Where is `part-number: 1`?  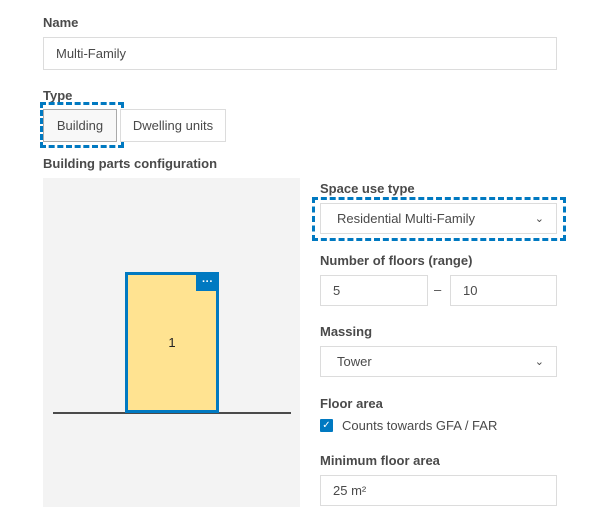
part-number: 1 is located at coordinates (172, 342).